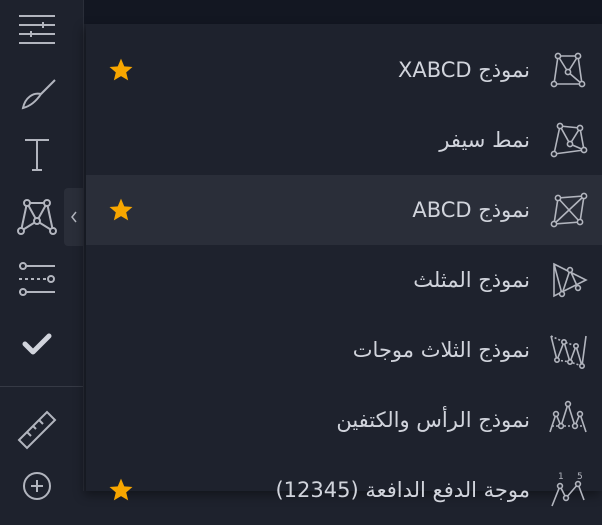 This screenshot has height=525, width=602. I want to click on brush-icon, so click(37, 94).